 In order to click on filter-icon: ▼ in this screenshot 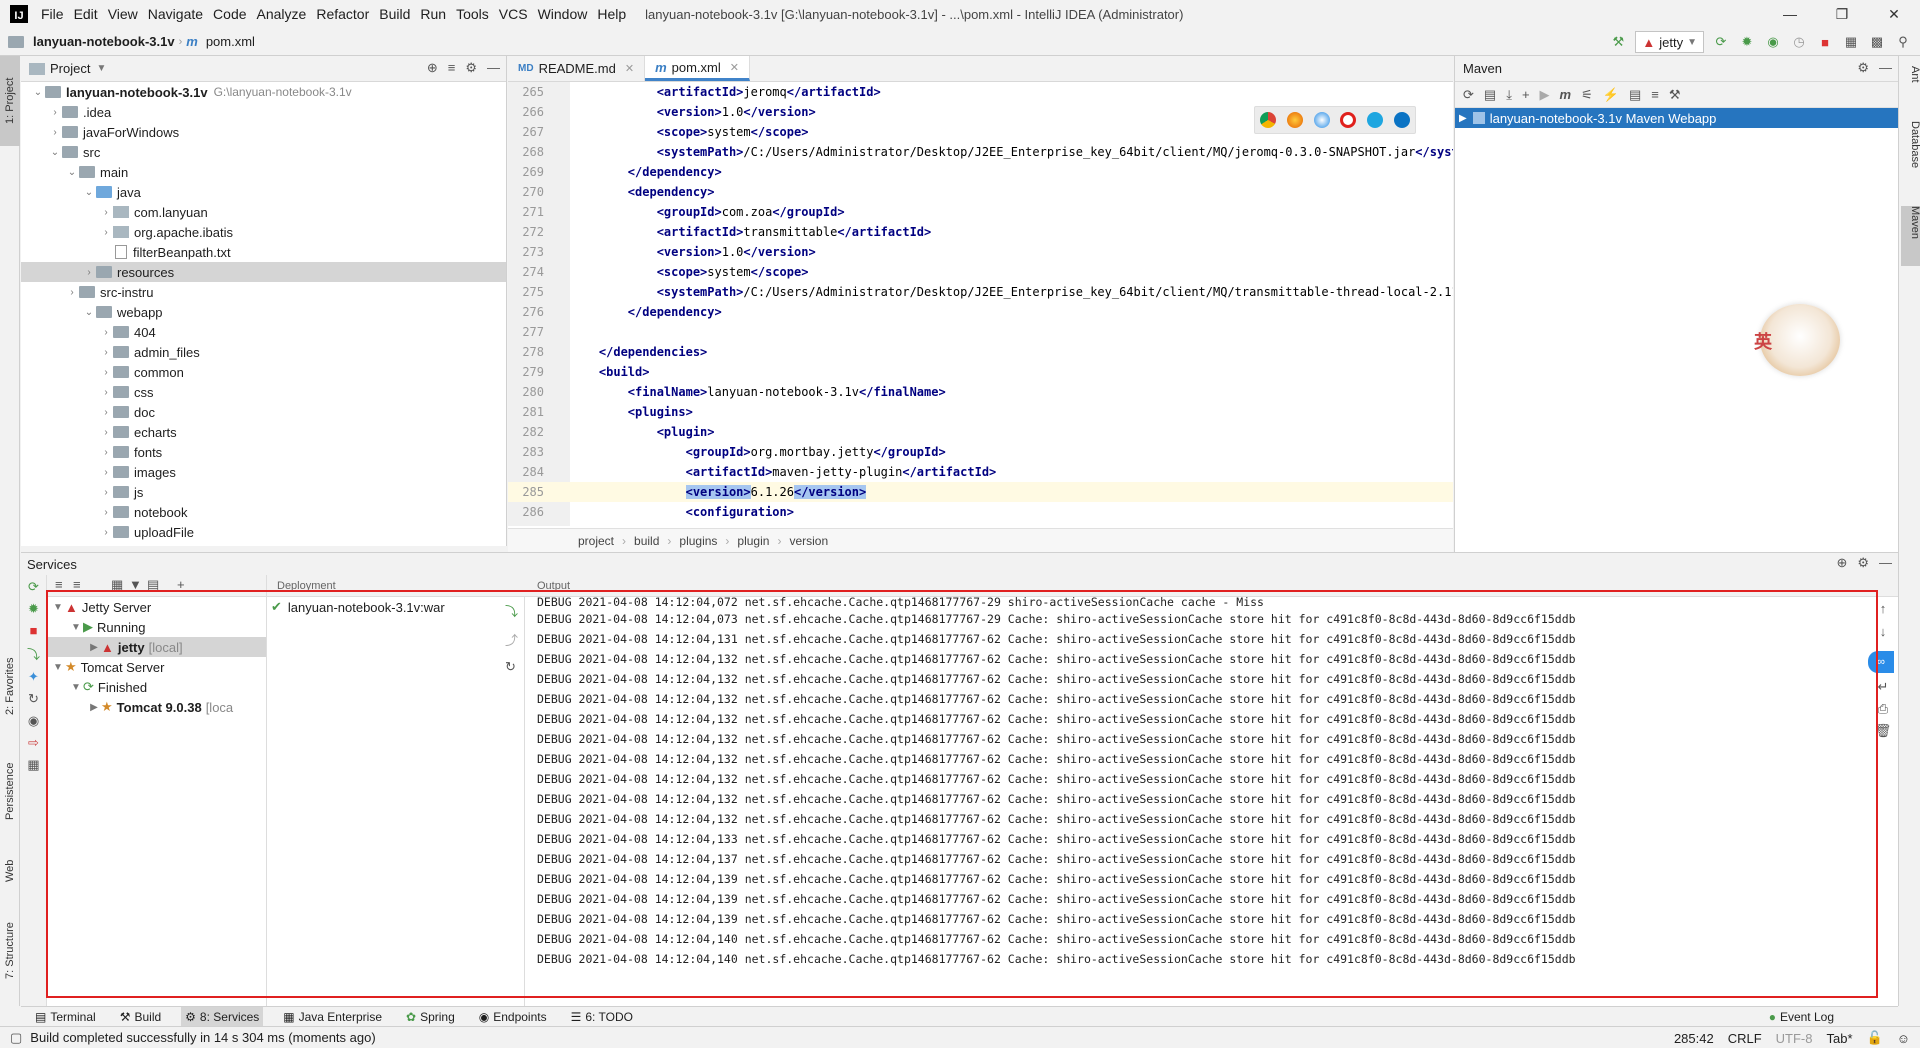, I will do `click(135, 584)`.